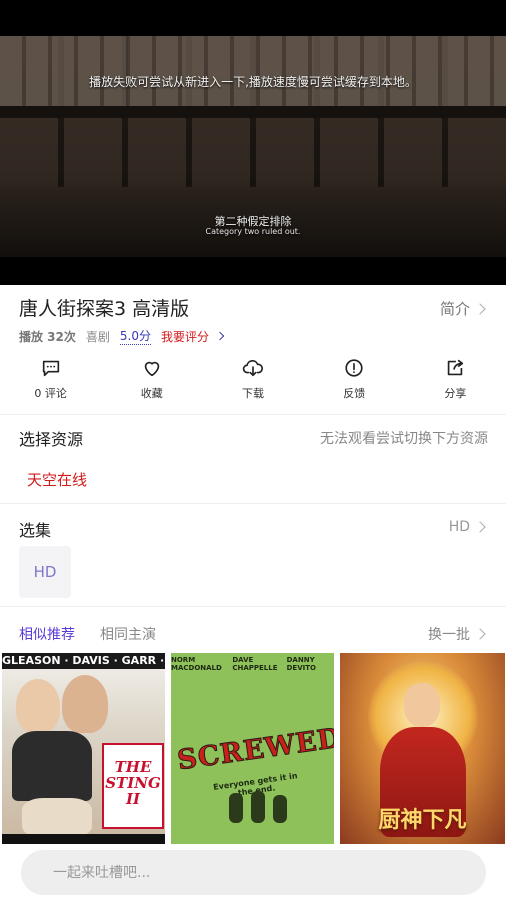 This screenshot has height=900, width=506. What do you see at coordinates (83, 661) in the screenshot?
I see `poster-cast: GLEASON · DAVIS · GARR · MALDEN · REED` at bounding box center [83, 661].